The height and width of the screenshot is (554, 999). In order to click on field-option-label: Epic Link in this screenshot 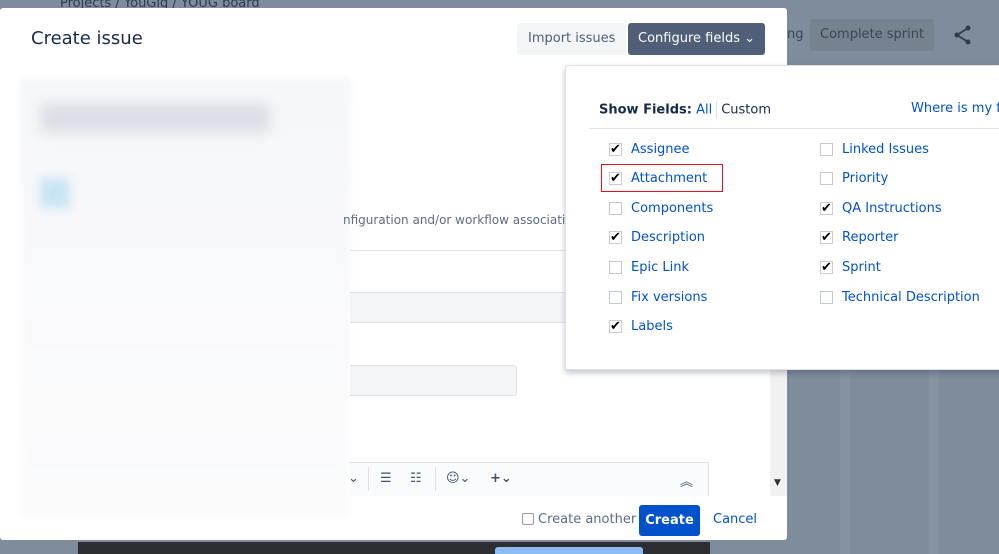, I will do `click(660, 267)`.